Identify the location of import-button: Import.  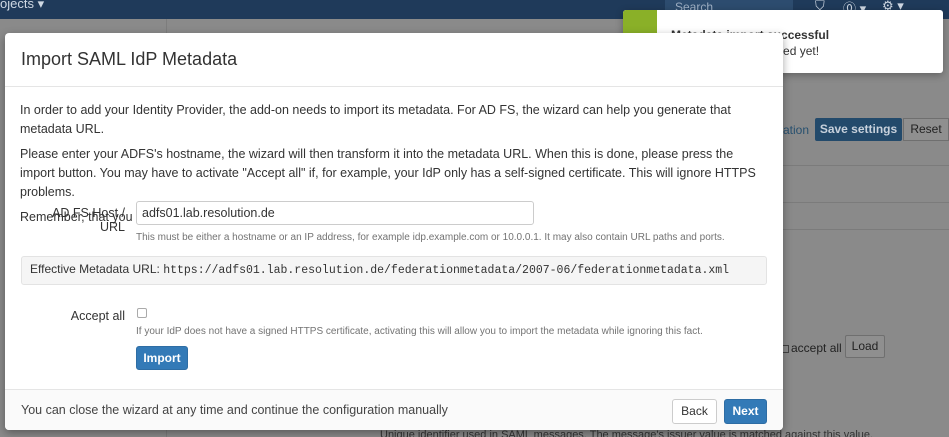
(162, 358).